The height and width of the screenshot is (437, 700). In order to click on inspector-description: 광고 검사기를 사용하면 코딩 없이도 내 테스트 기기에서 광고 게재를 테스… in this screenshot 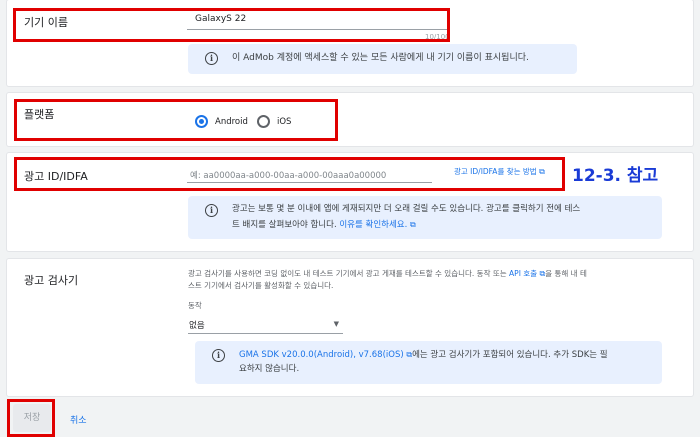, I will do `click(428, 280)`.